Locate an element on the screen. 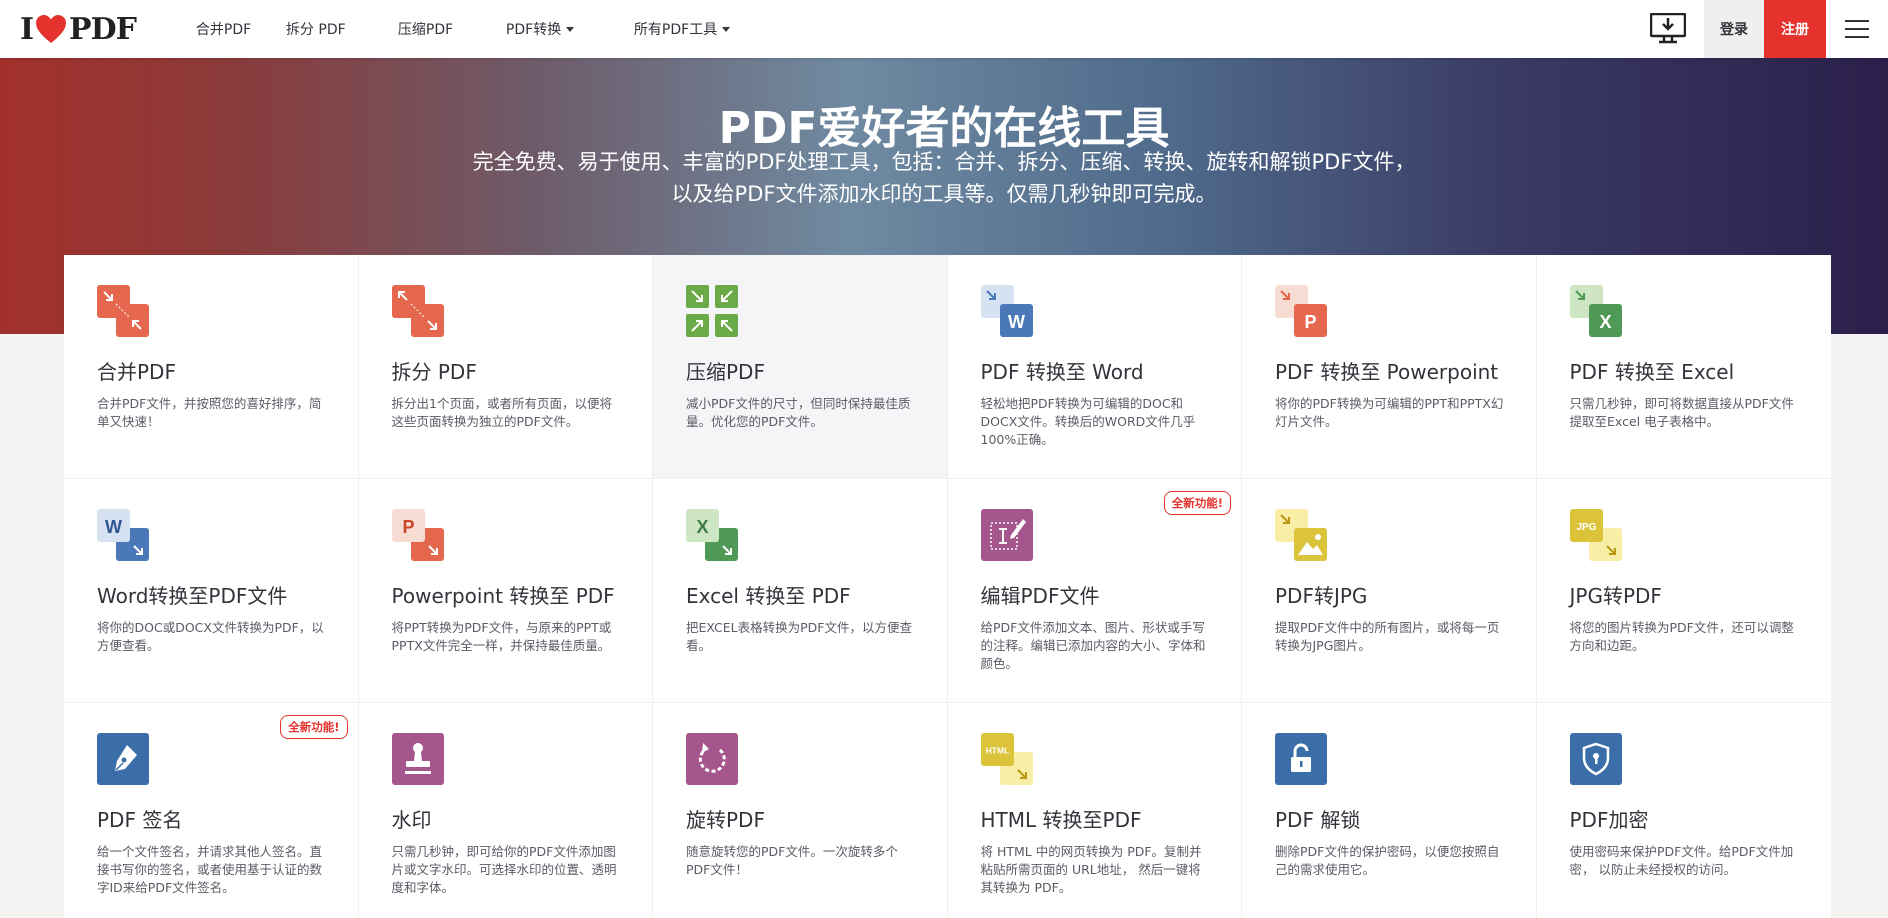 The height and width of the screenshot is (918, 1888). word-to-pdf-icon: W is located at coordinates (123, 535).